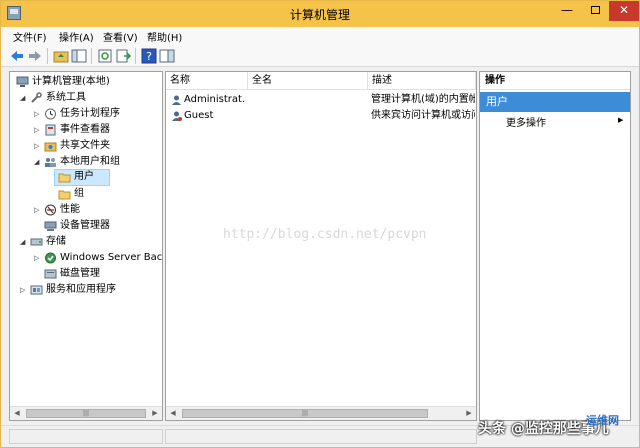  Describe the element at coordinates (50, 147) in the screenshot. I see `shared-folder-icon` at that location.